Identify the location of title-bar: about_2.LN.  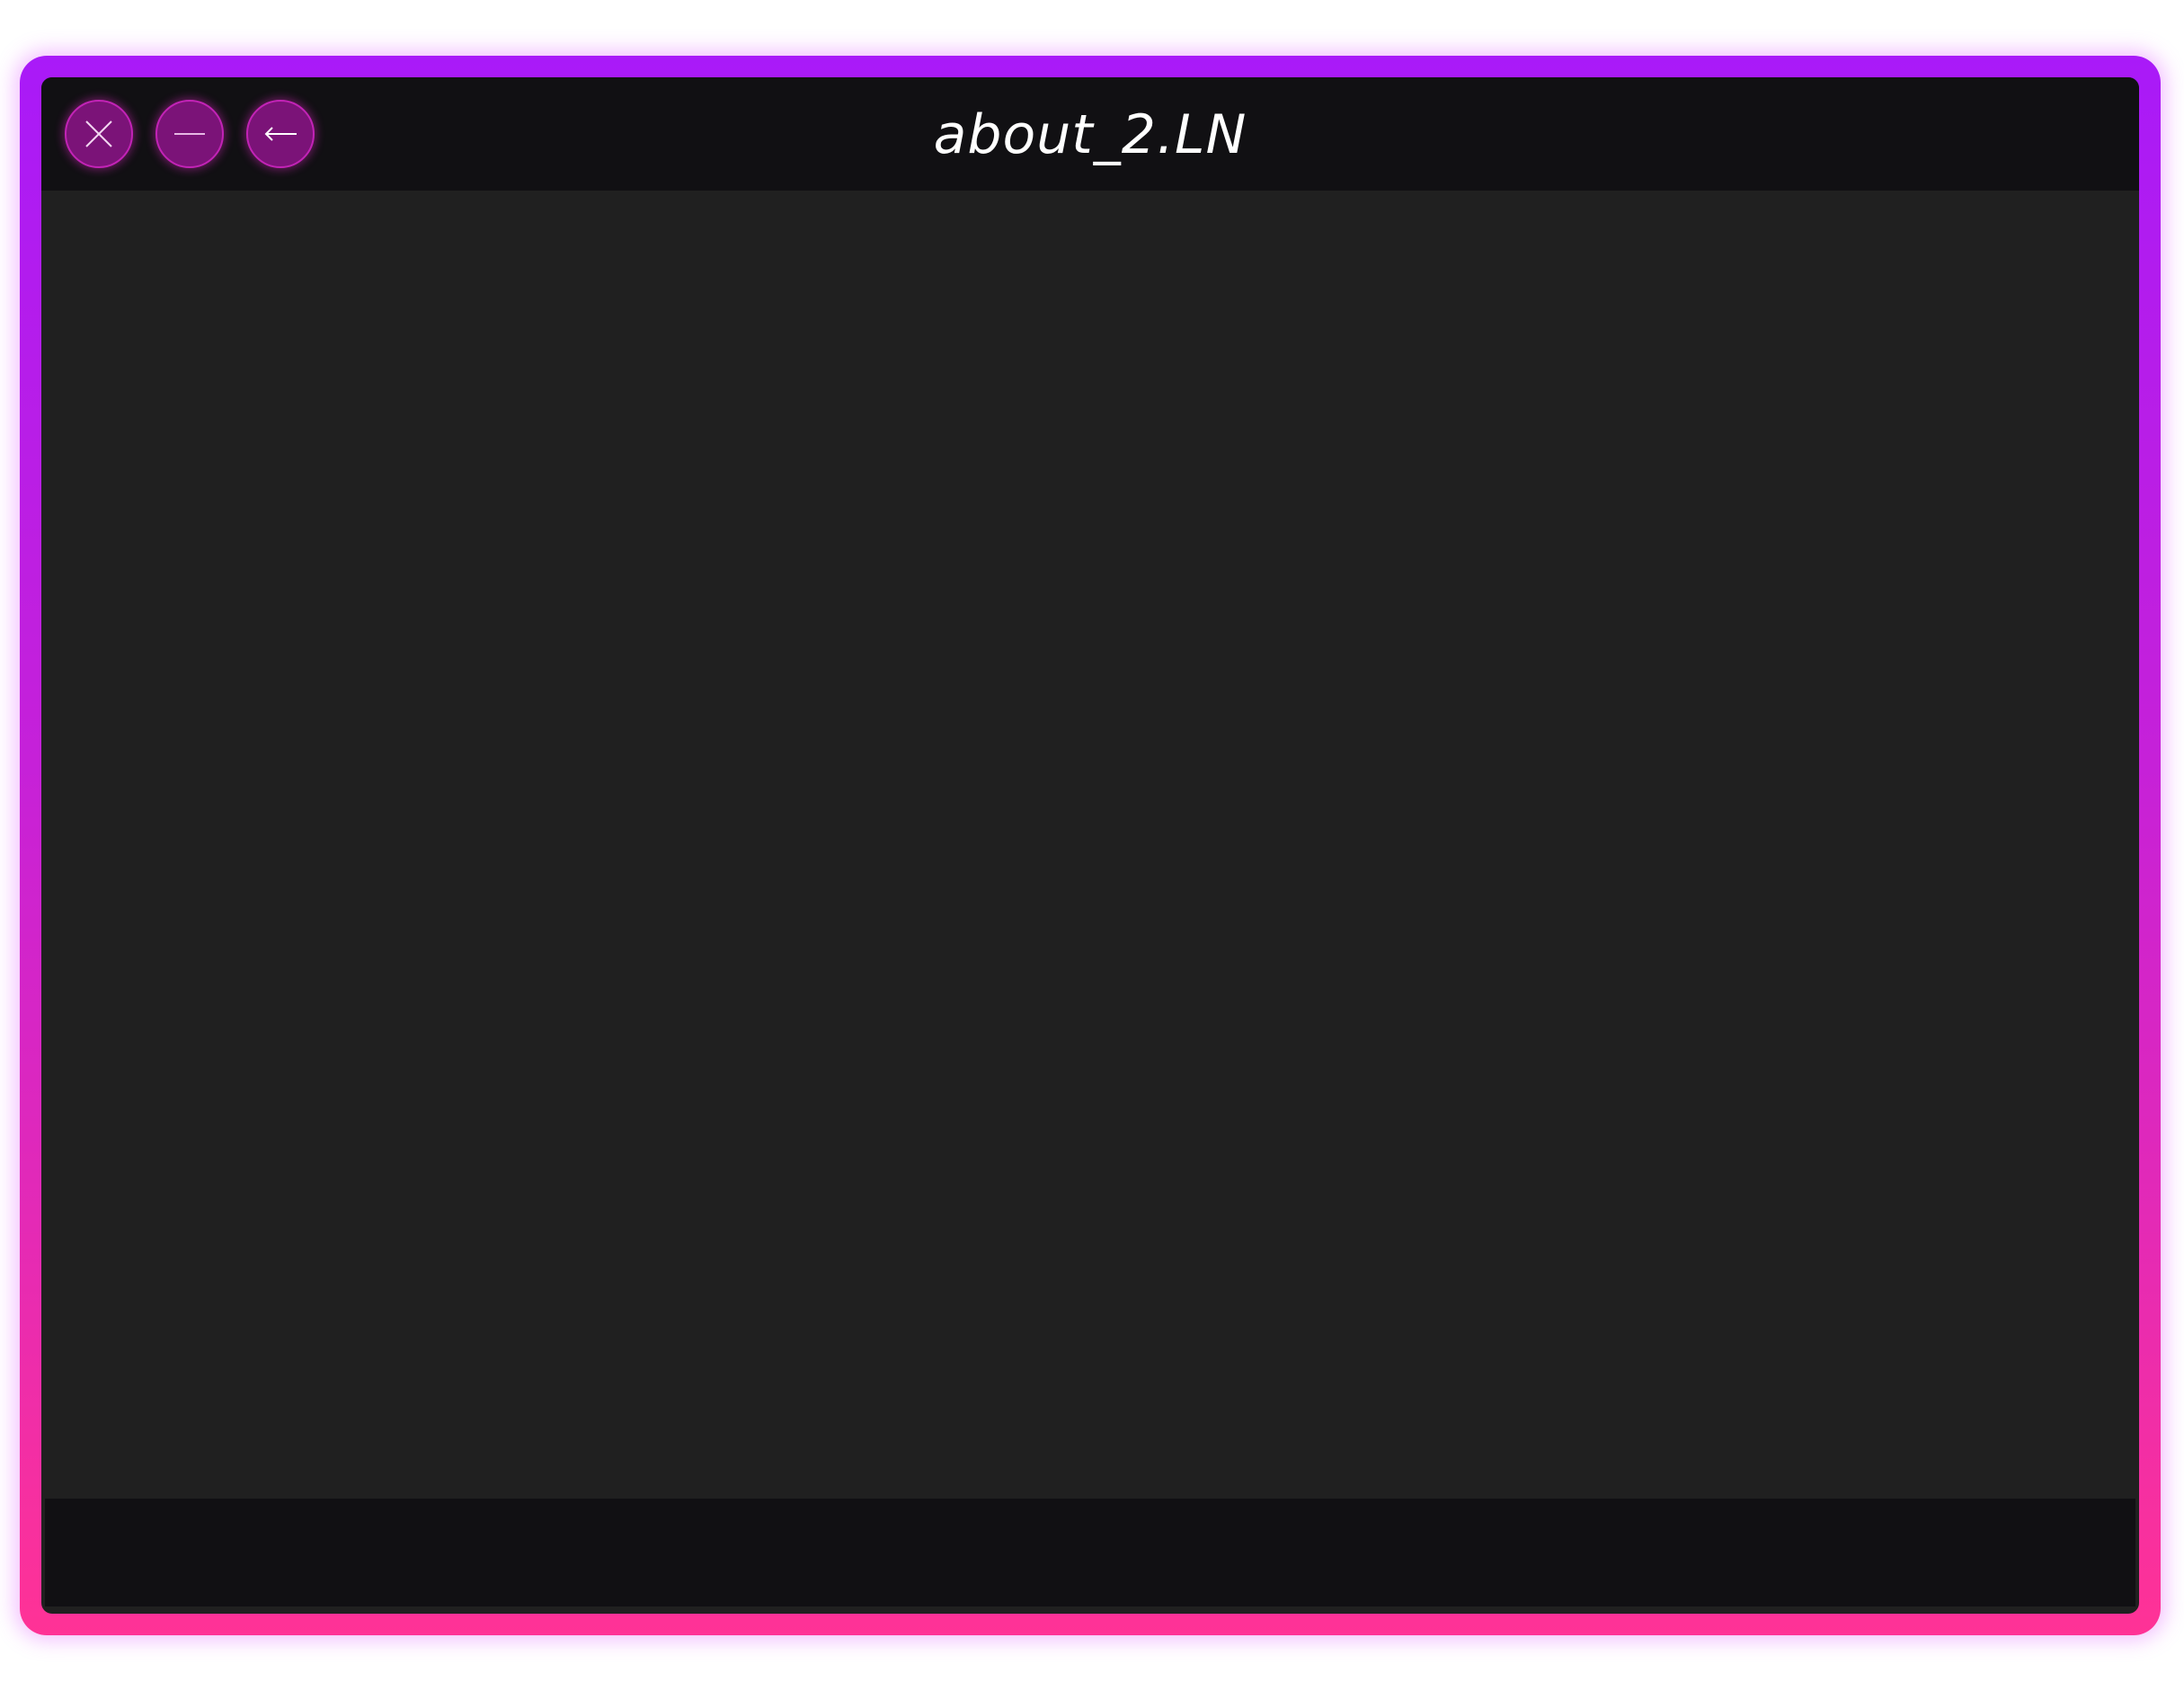
(1090, 134).